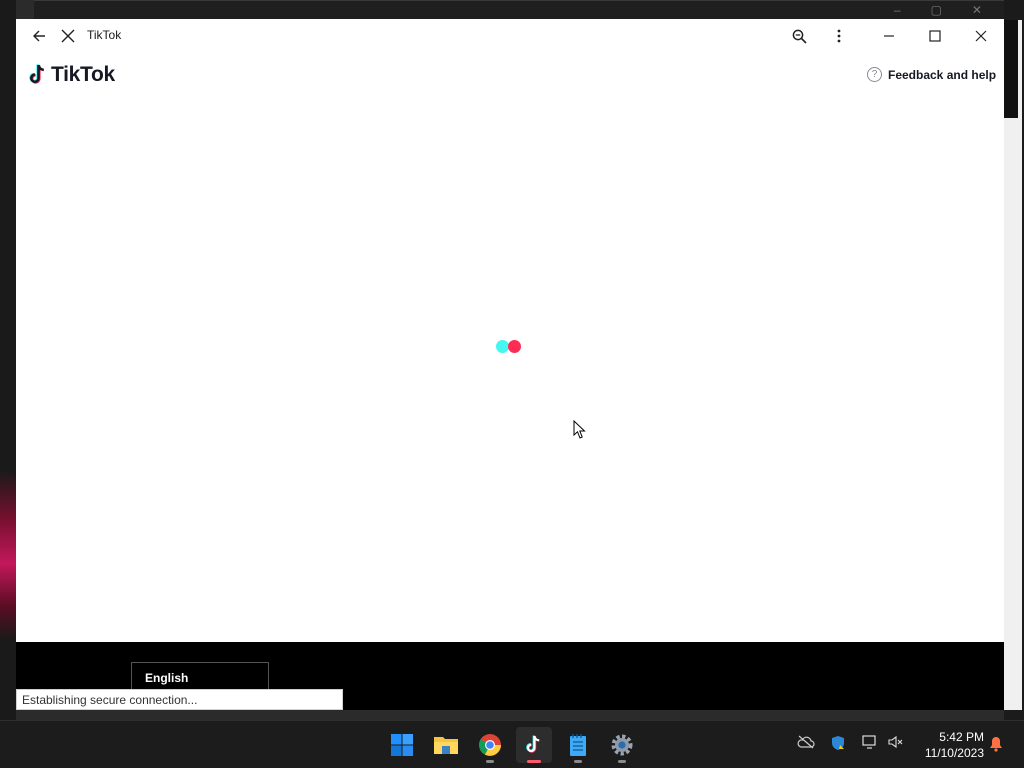 This screenshot has width=1024, height=768. What do you see at coordinates (514, 346) in the screenshot?
I see `loading-dot-red` at bounding box center [514, 346].